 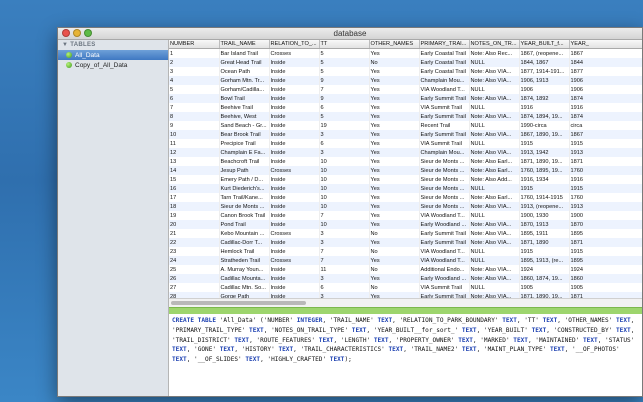 I want to click on table-cell: Pond Trail, so click(x=244, y=224).